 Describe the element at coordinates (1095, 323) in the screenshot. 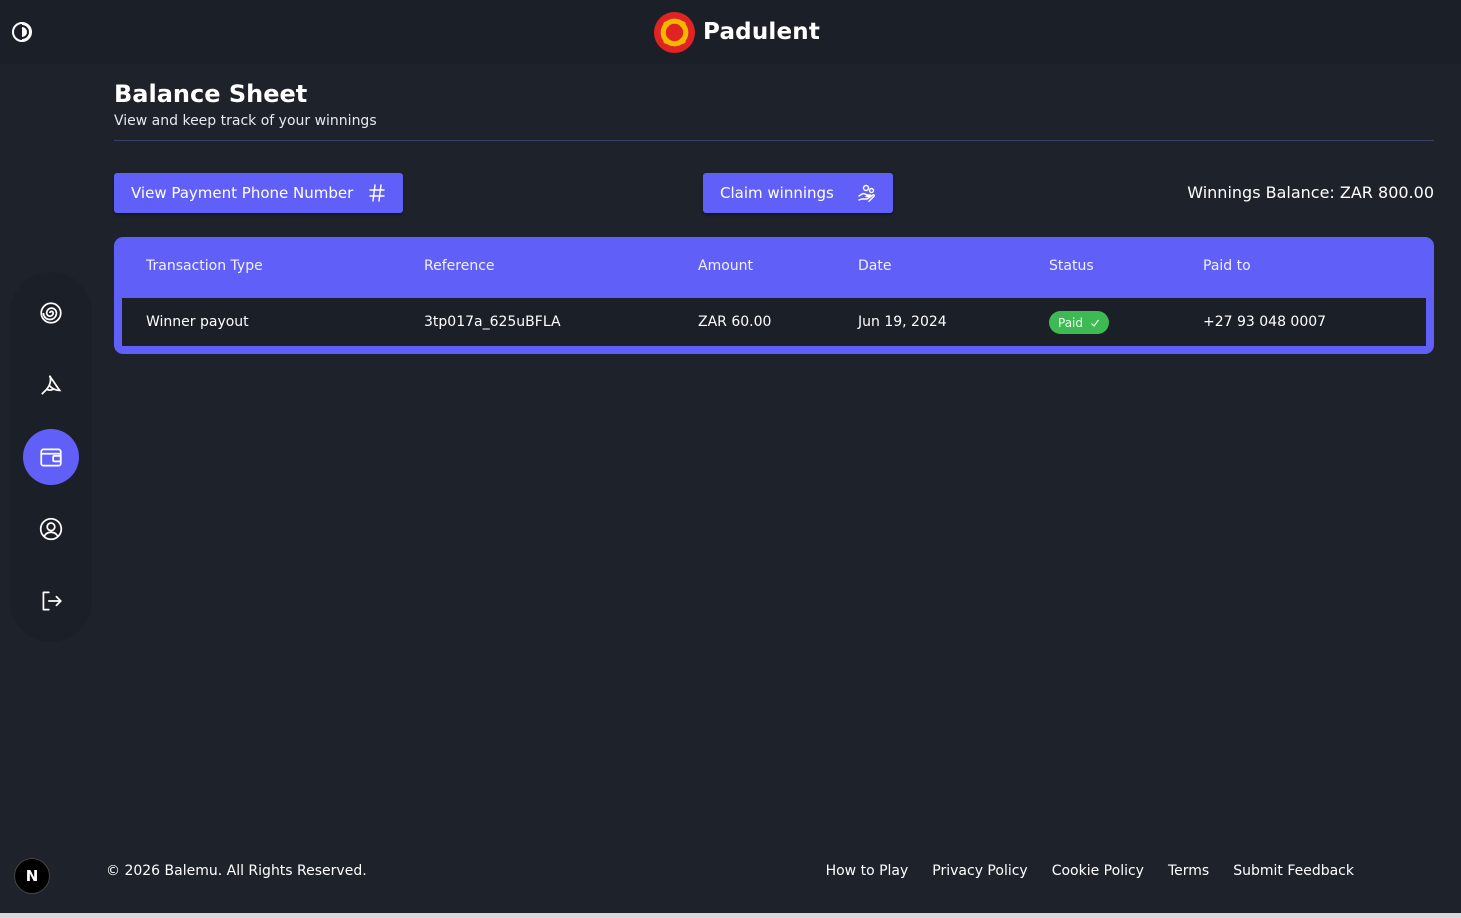

I see `check-icon` at that location.